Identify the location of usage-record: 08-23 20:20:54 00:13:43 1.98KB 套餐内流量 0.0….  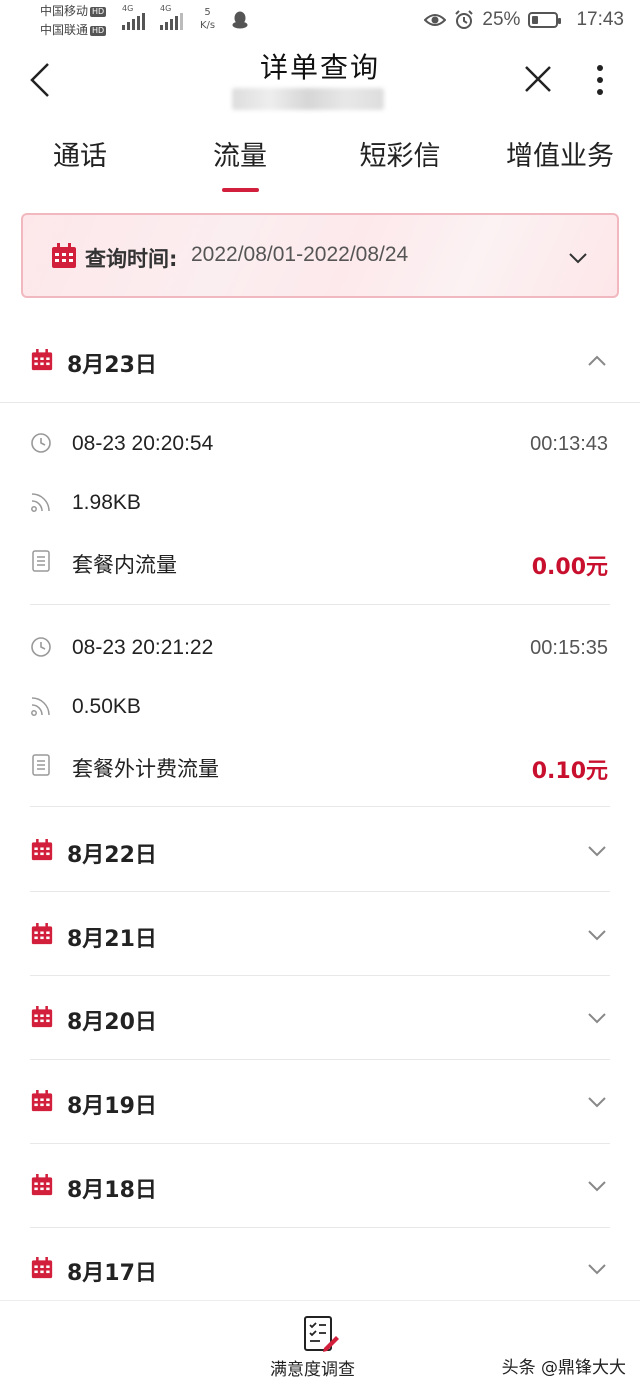
(320, 503).